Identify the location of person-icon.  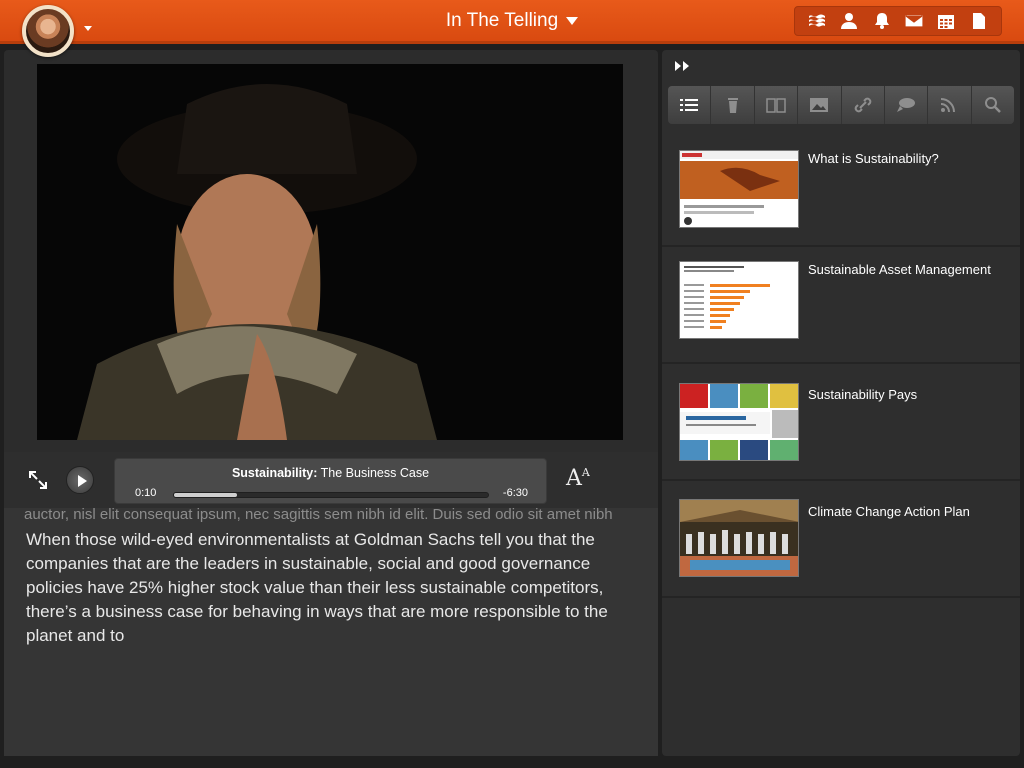
(849, 21).